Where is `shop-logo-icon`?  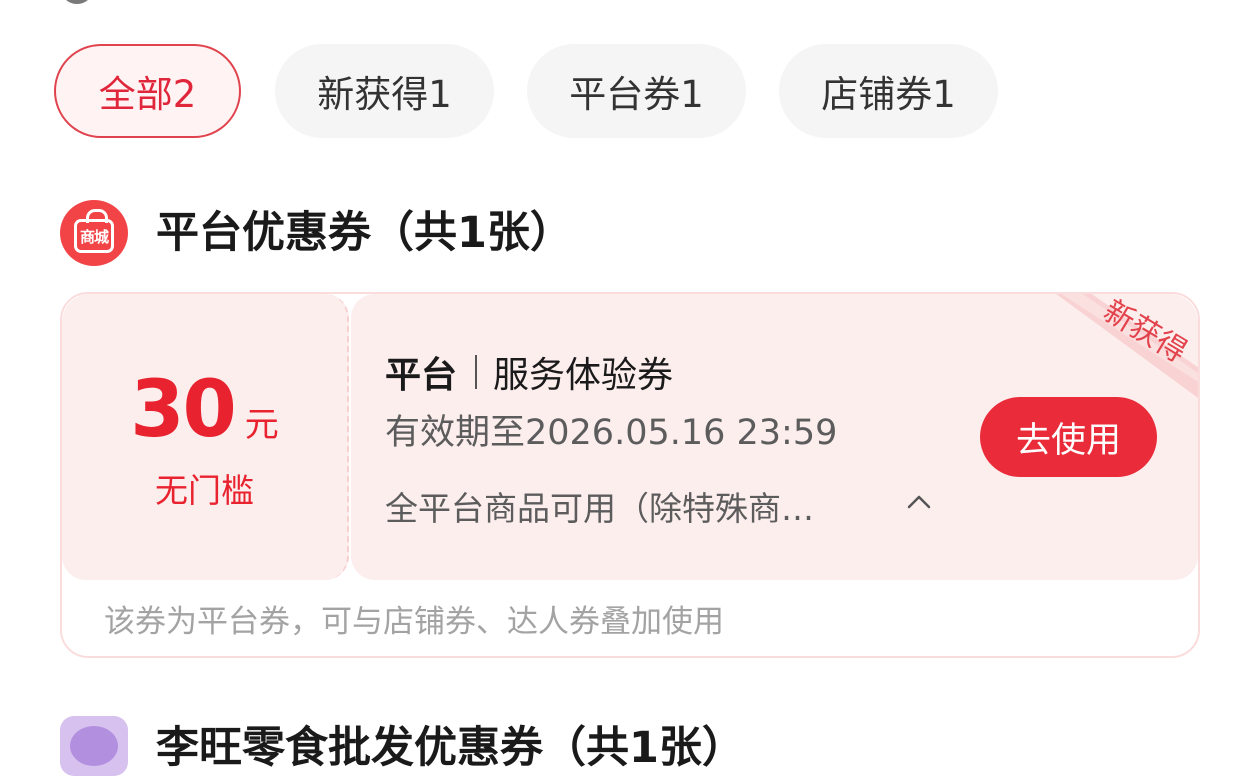
shop-logo-icon is located at coordinates (94, 746).